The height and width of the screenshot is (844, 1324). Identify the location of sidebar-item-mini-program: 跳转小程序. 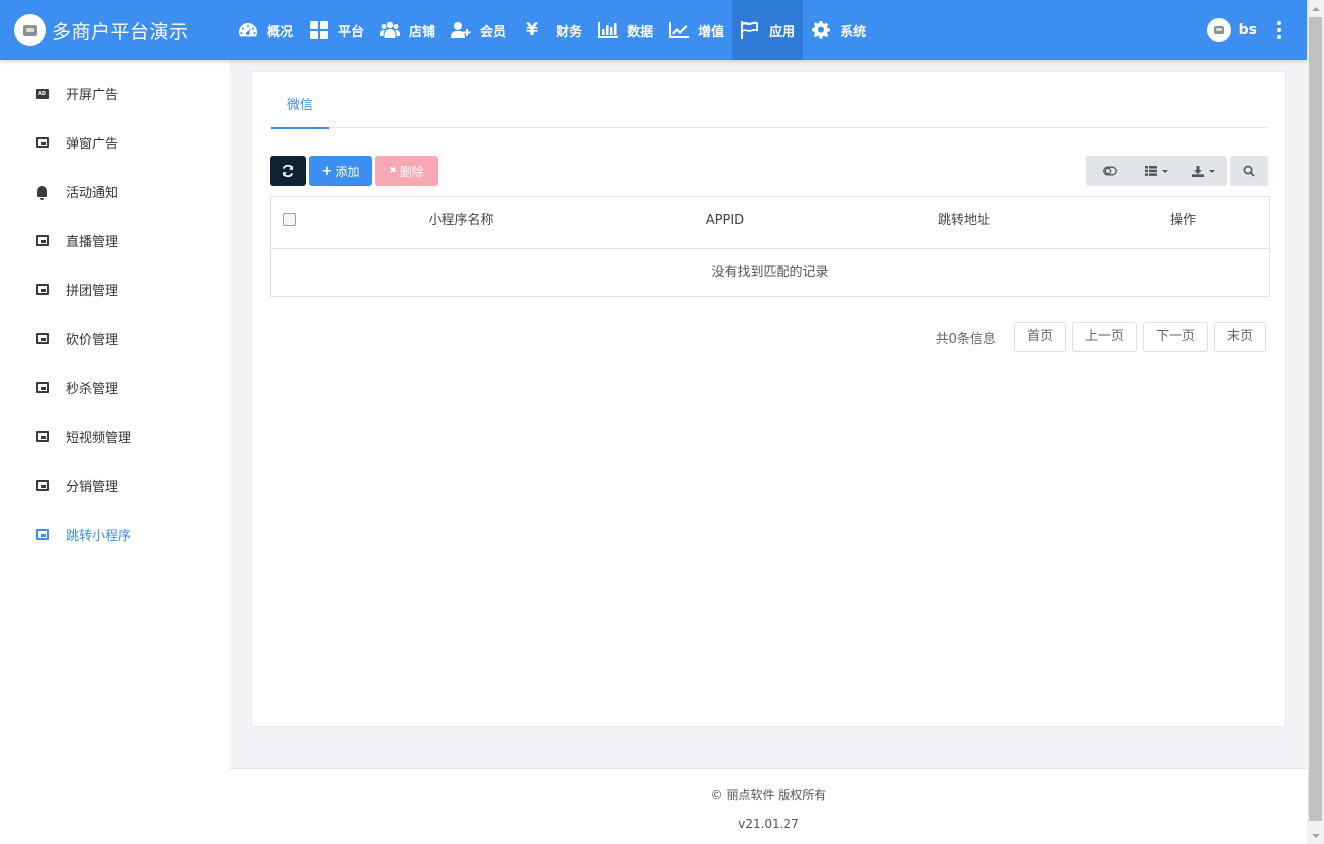
(115, 534).